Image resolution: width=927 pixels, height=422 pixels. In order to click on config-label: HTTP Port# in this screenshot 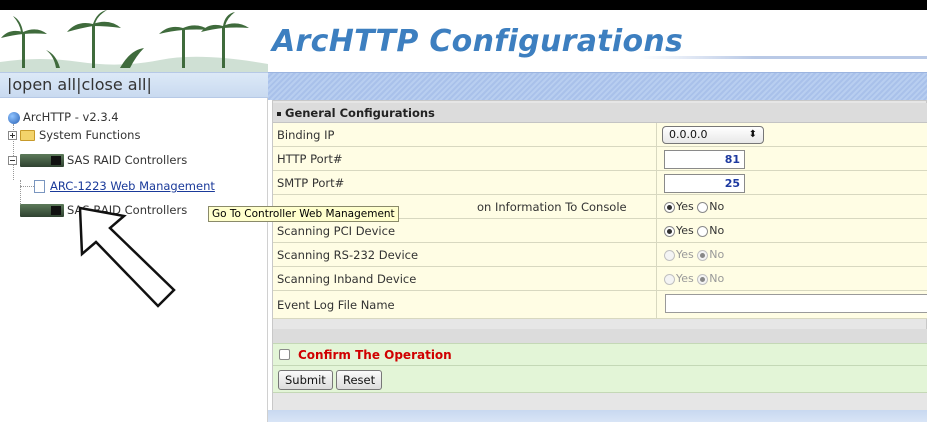, I will do `click(467, 159)`.